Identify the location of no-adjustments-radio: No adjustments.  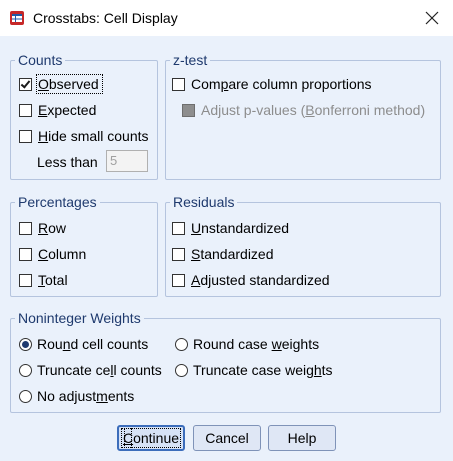
(76, 396).